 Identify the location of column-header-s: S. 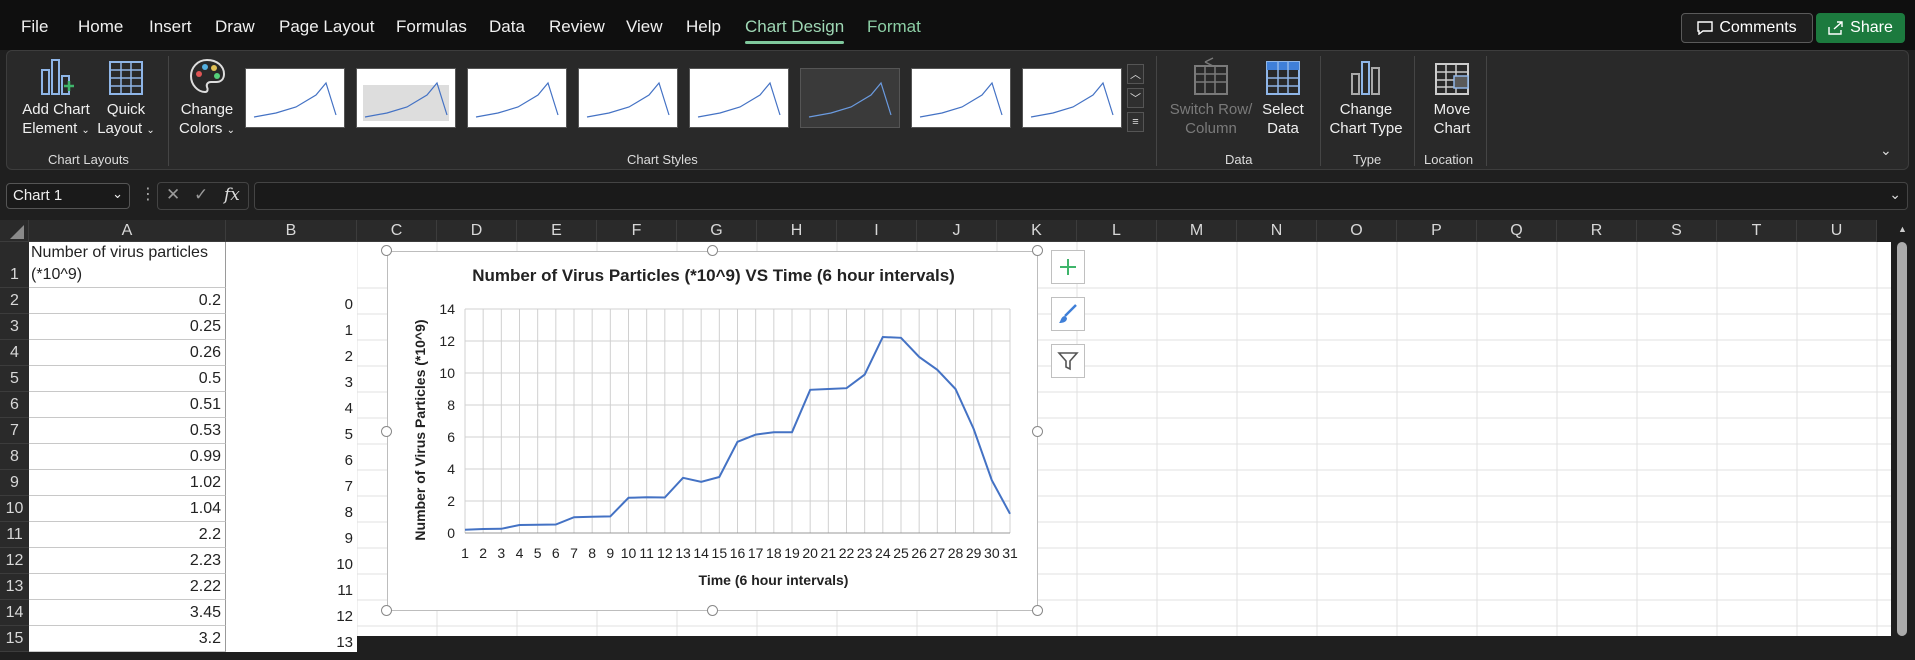
(1677, 231).